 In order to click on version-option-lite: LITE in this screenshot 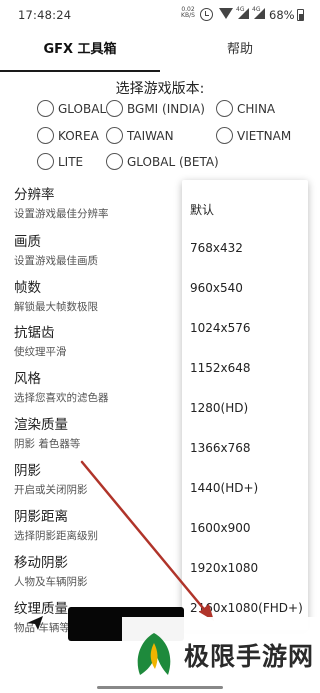, I will do `click(60, 161)`.